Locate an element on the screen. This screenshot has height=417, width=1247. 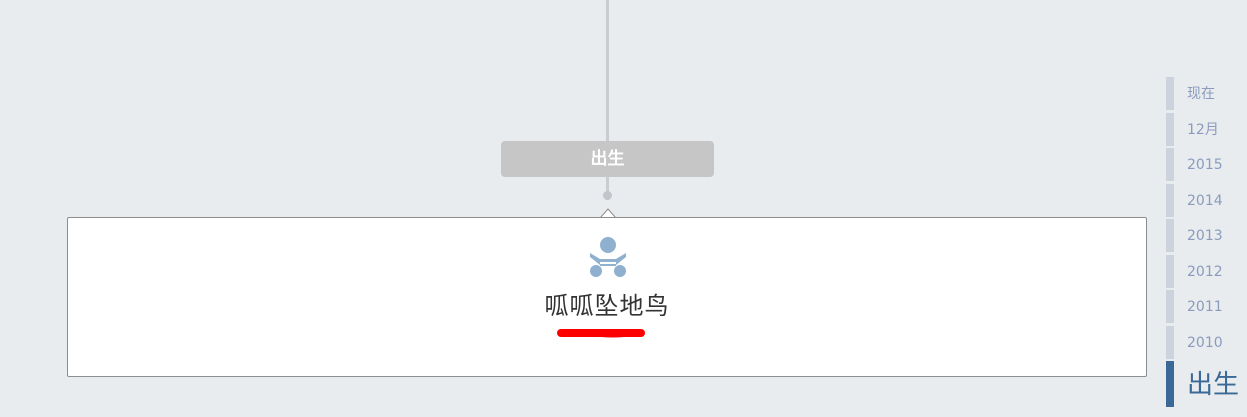
year-nav-item-birth: 出生 is located at coordinates (1206, 385).